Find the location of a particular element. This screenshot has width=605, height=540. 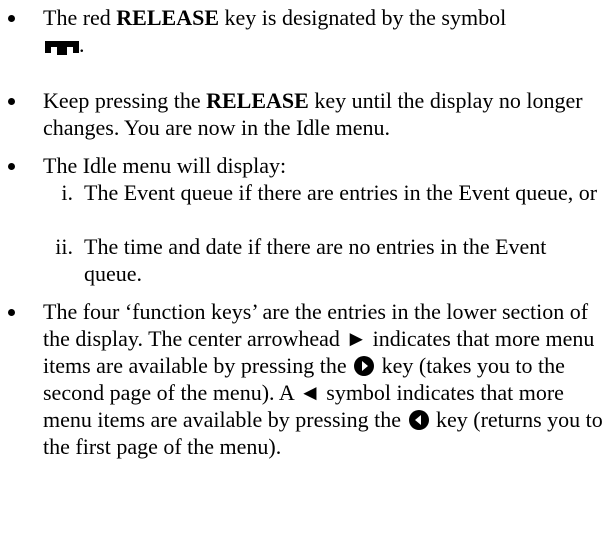

text-segment: . is located at coordinates (82, 44).